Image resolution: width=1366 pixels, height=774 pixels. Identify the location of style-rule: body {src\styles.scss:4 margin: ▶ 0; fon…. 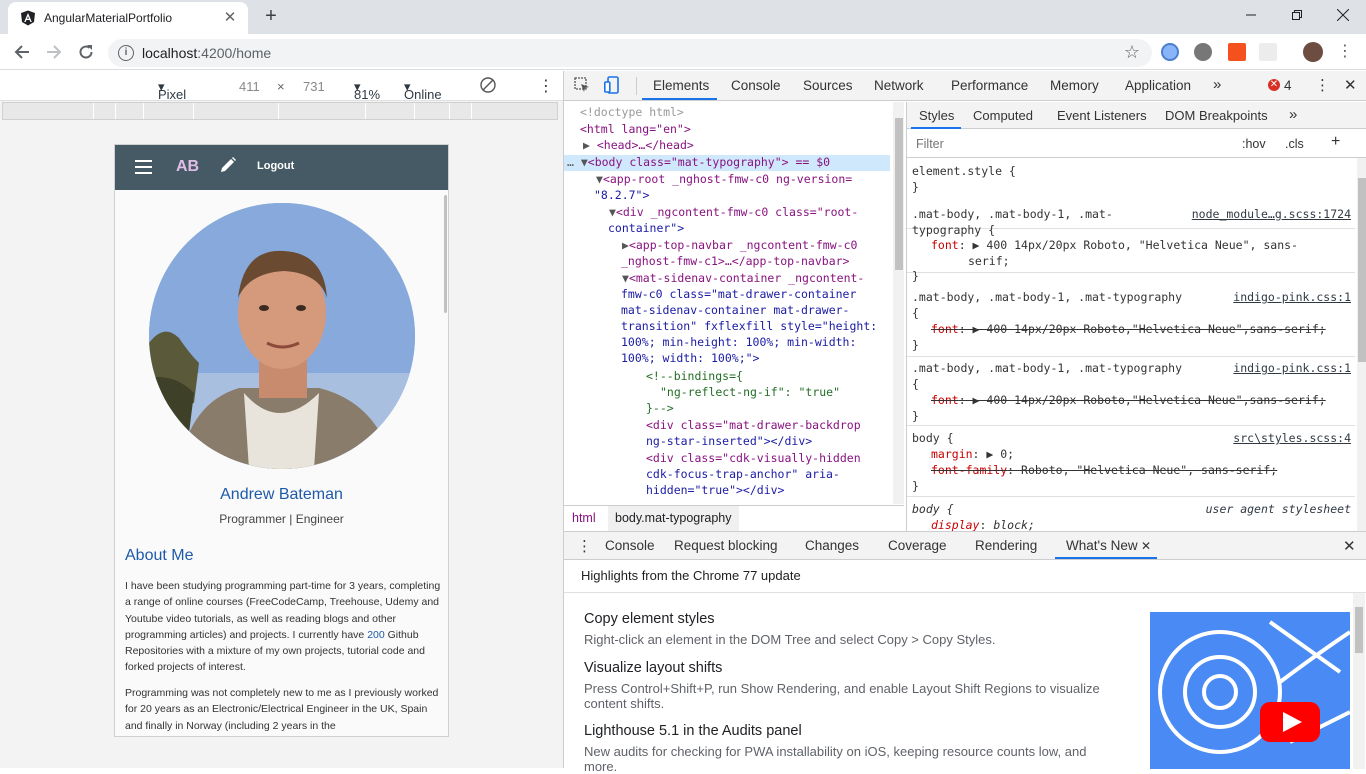
(1131, 461).